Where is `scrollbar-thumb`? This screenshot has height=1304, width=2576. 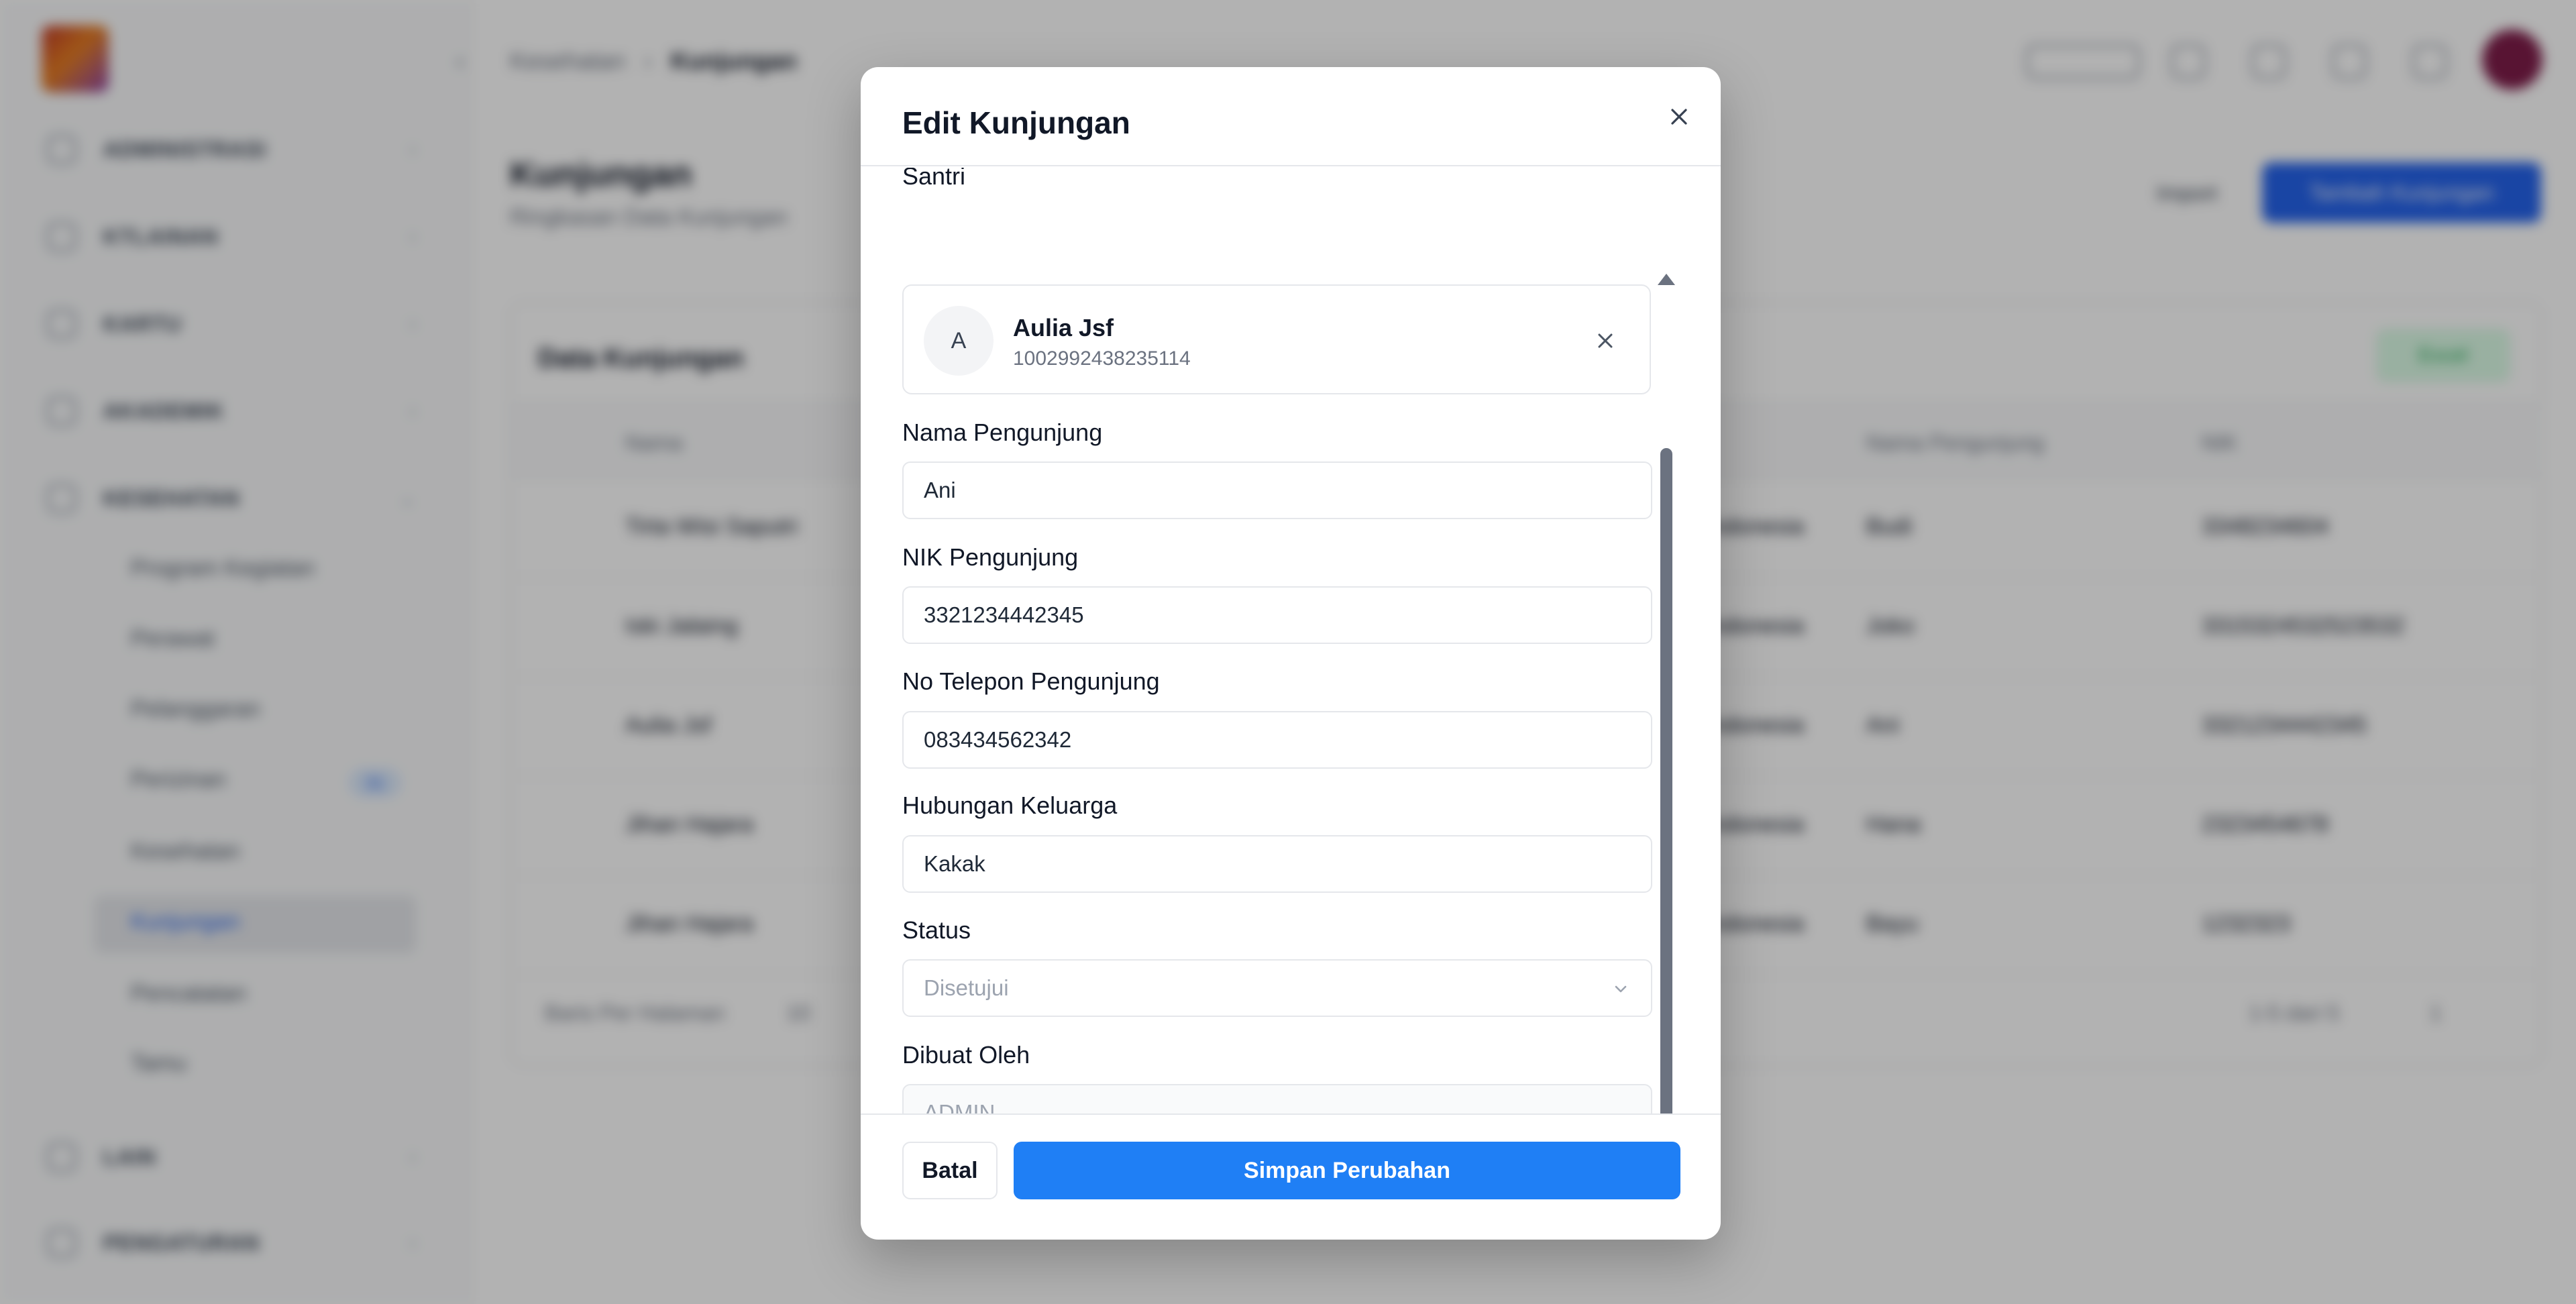
scrollbar-thumb is located at coordinates (1666, 781).